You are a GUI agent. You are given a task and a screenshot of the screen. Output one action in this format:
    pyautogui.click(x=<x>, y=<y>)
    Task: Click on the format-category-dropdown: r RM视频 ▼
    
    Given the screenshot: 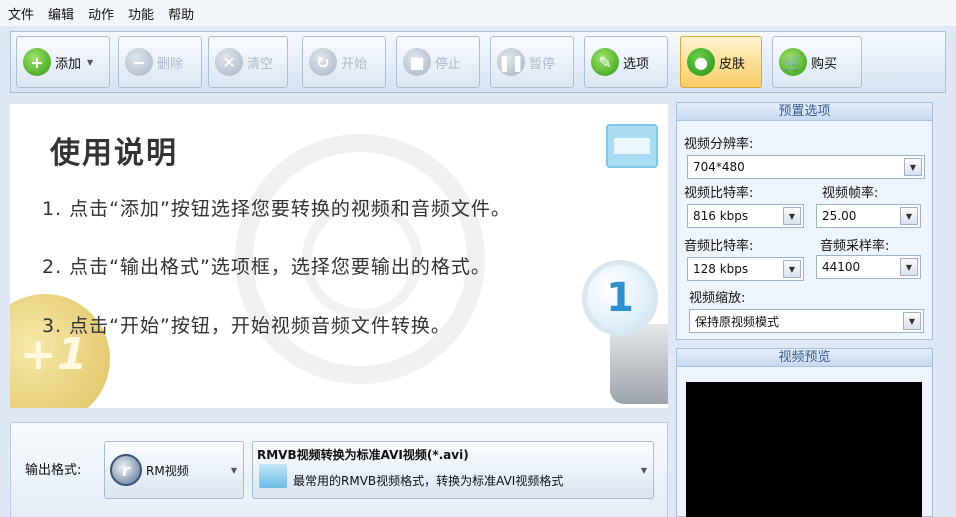 What is the action you would take?
    pyautogui.click(x=174, y=470)
    